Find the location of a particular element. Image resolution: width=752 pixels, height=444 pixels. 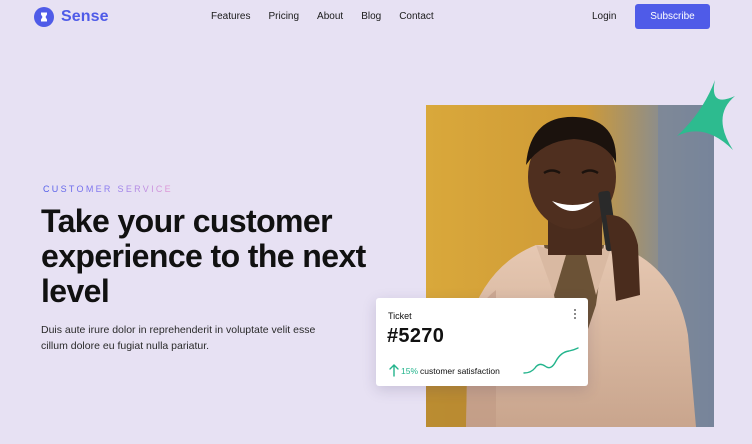

sparkline-icon is located at coordinates (551, 360).